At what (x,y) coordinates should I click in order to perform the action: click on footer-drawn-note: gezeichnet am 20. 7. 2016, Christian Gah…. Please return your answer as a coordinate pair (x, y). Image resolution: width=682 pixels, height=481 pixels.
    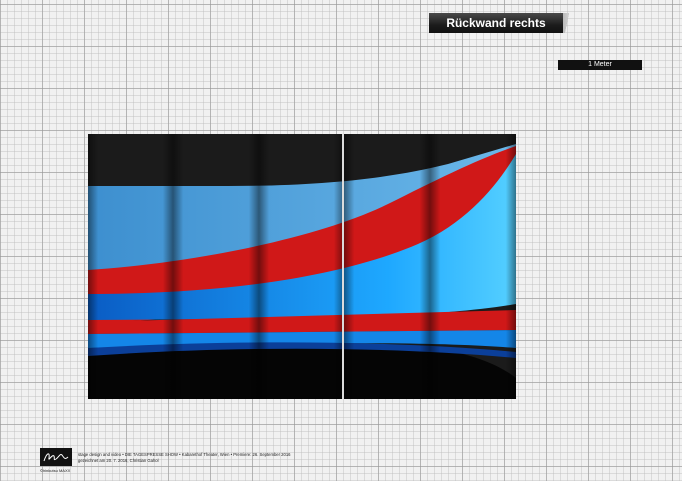
    Looking at the image, I should click on (118, 460).